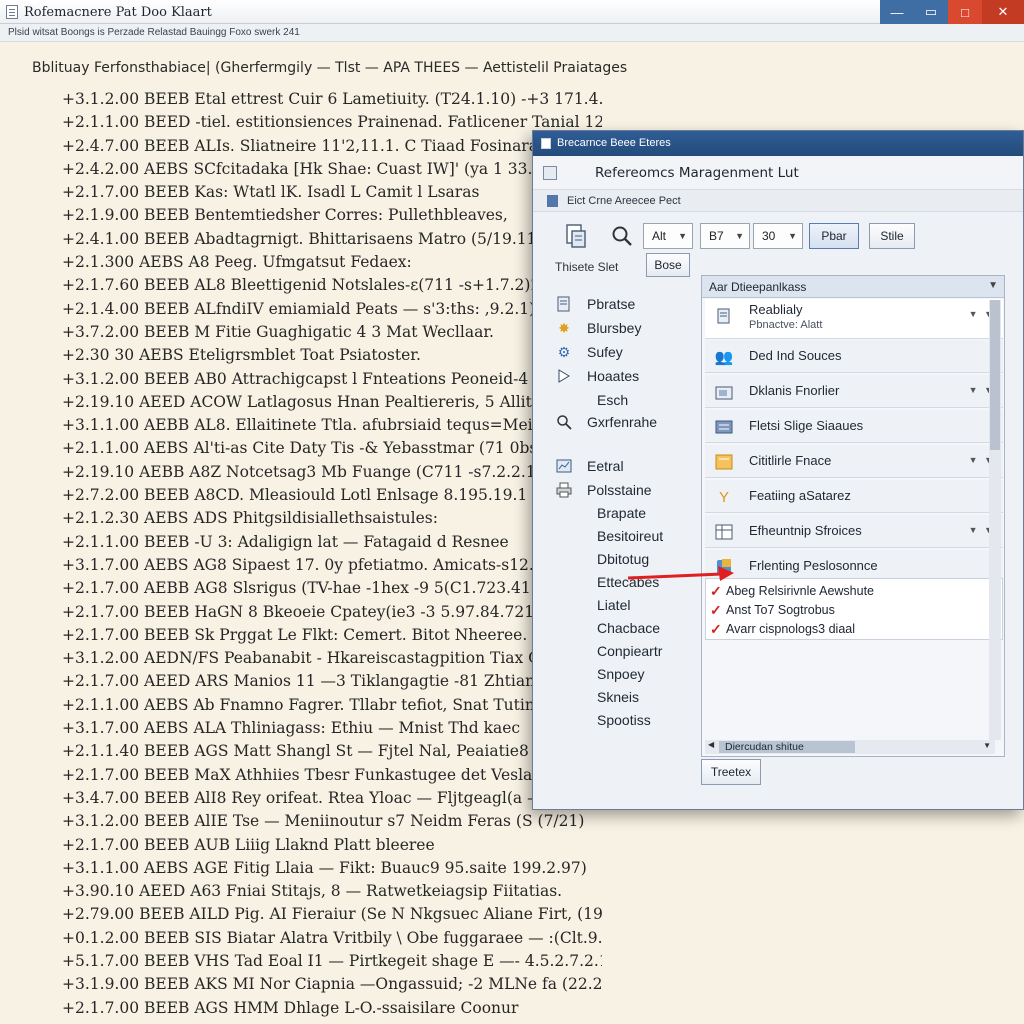  I want to click on sidebar-item: Besitoireut, so click(609, 536).